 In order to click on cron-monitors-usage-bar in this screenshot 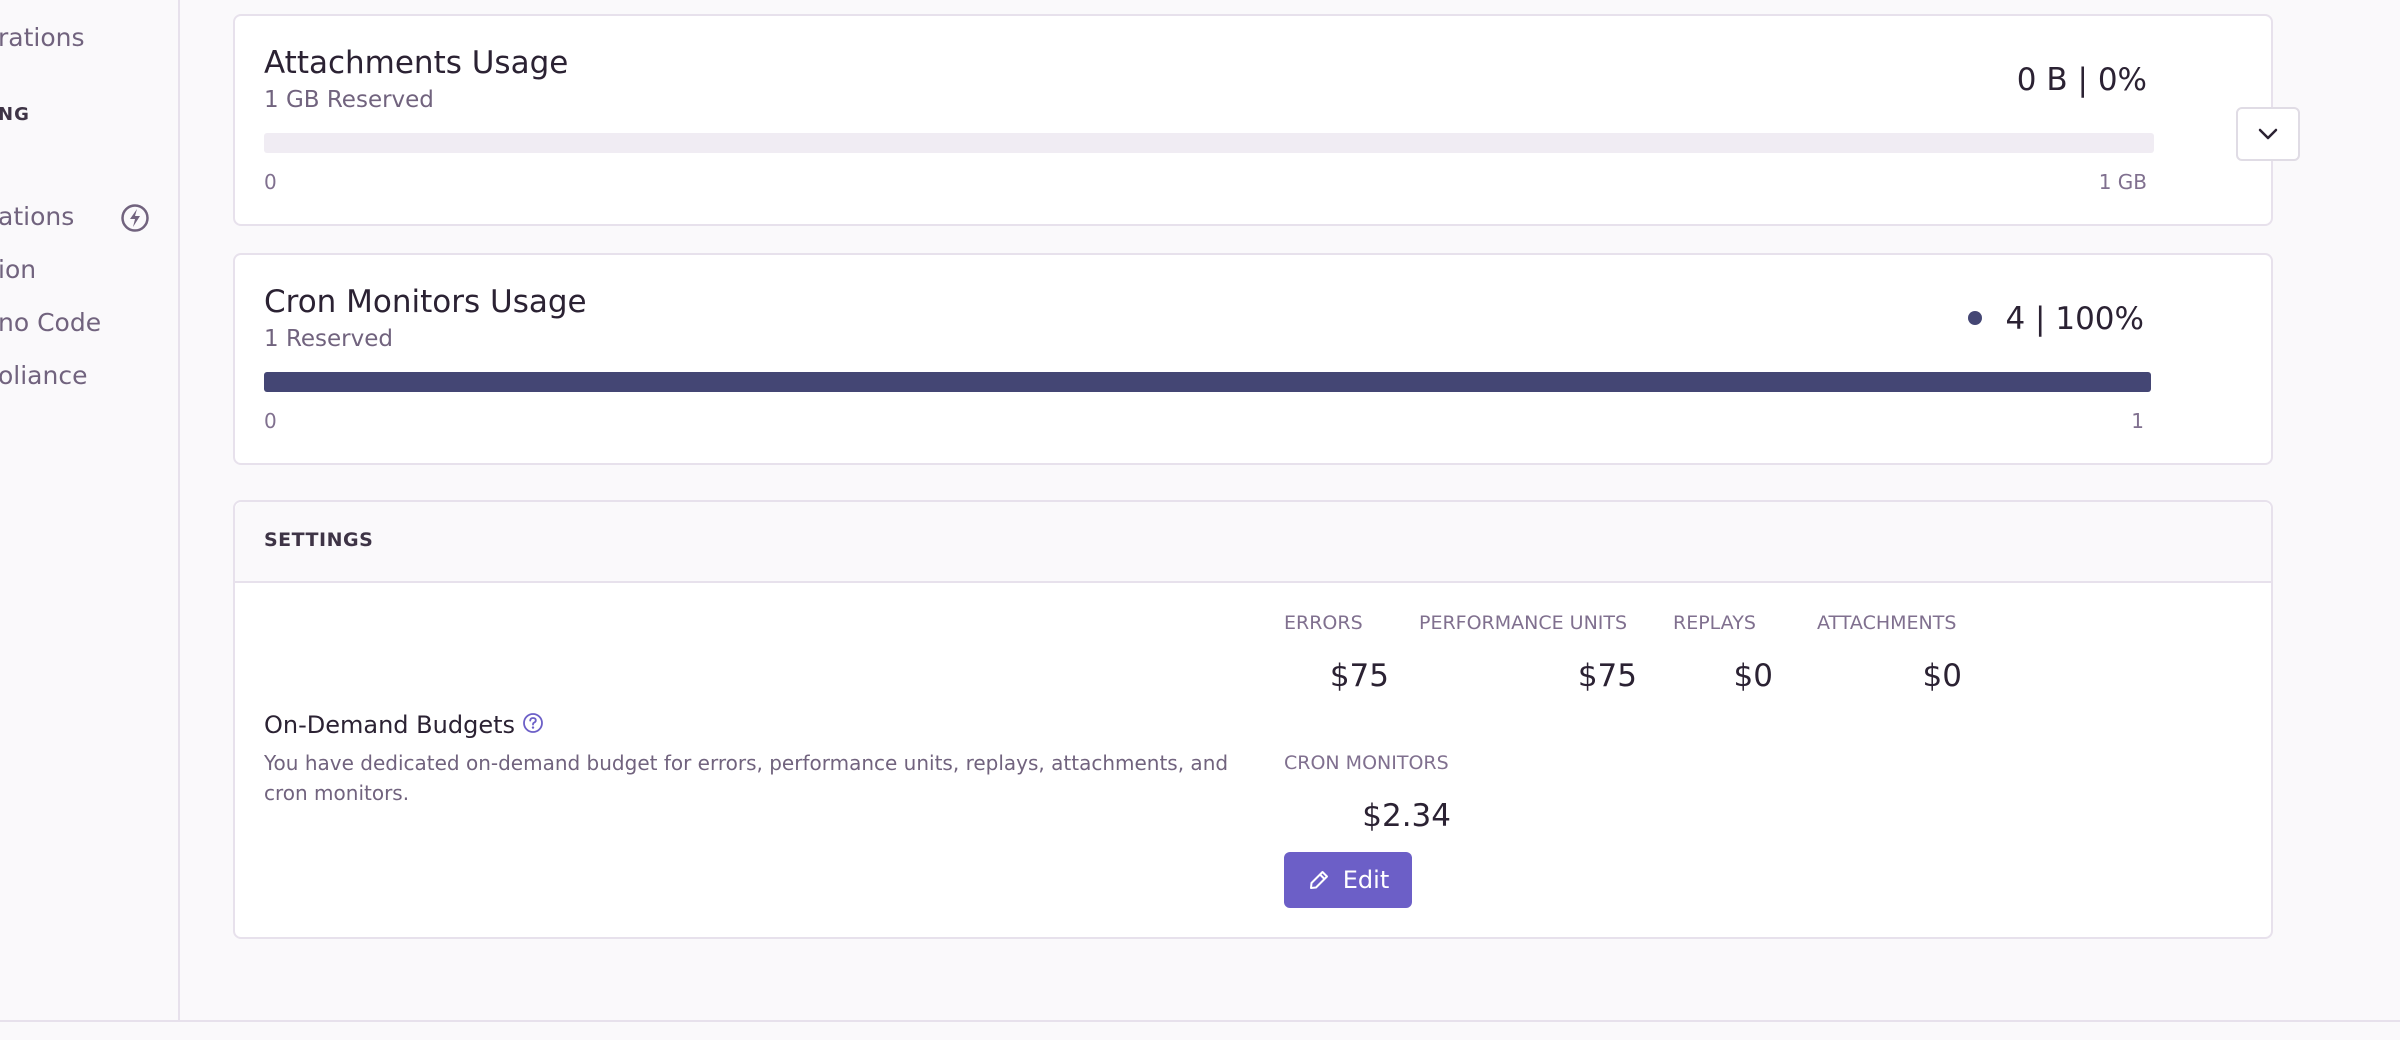, I will do `click(1207, 382)`.